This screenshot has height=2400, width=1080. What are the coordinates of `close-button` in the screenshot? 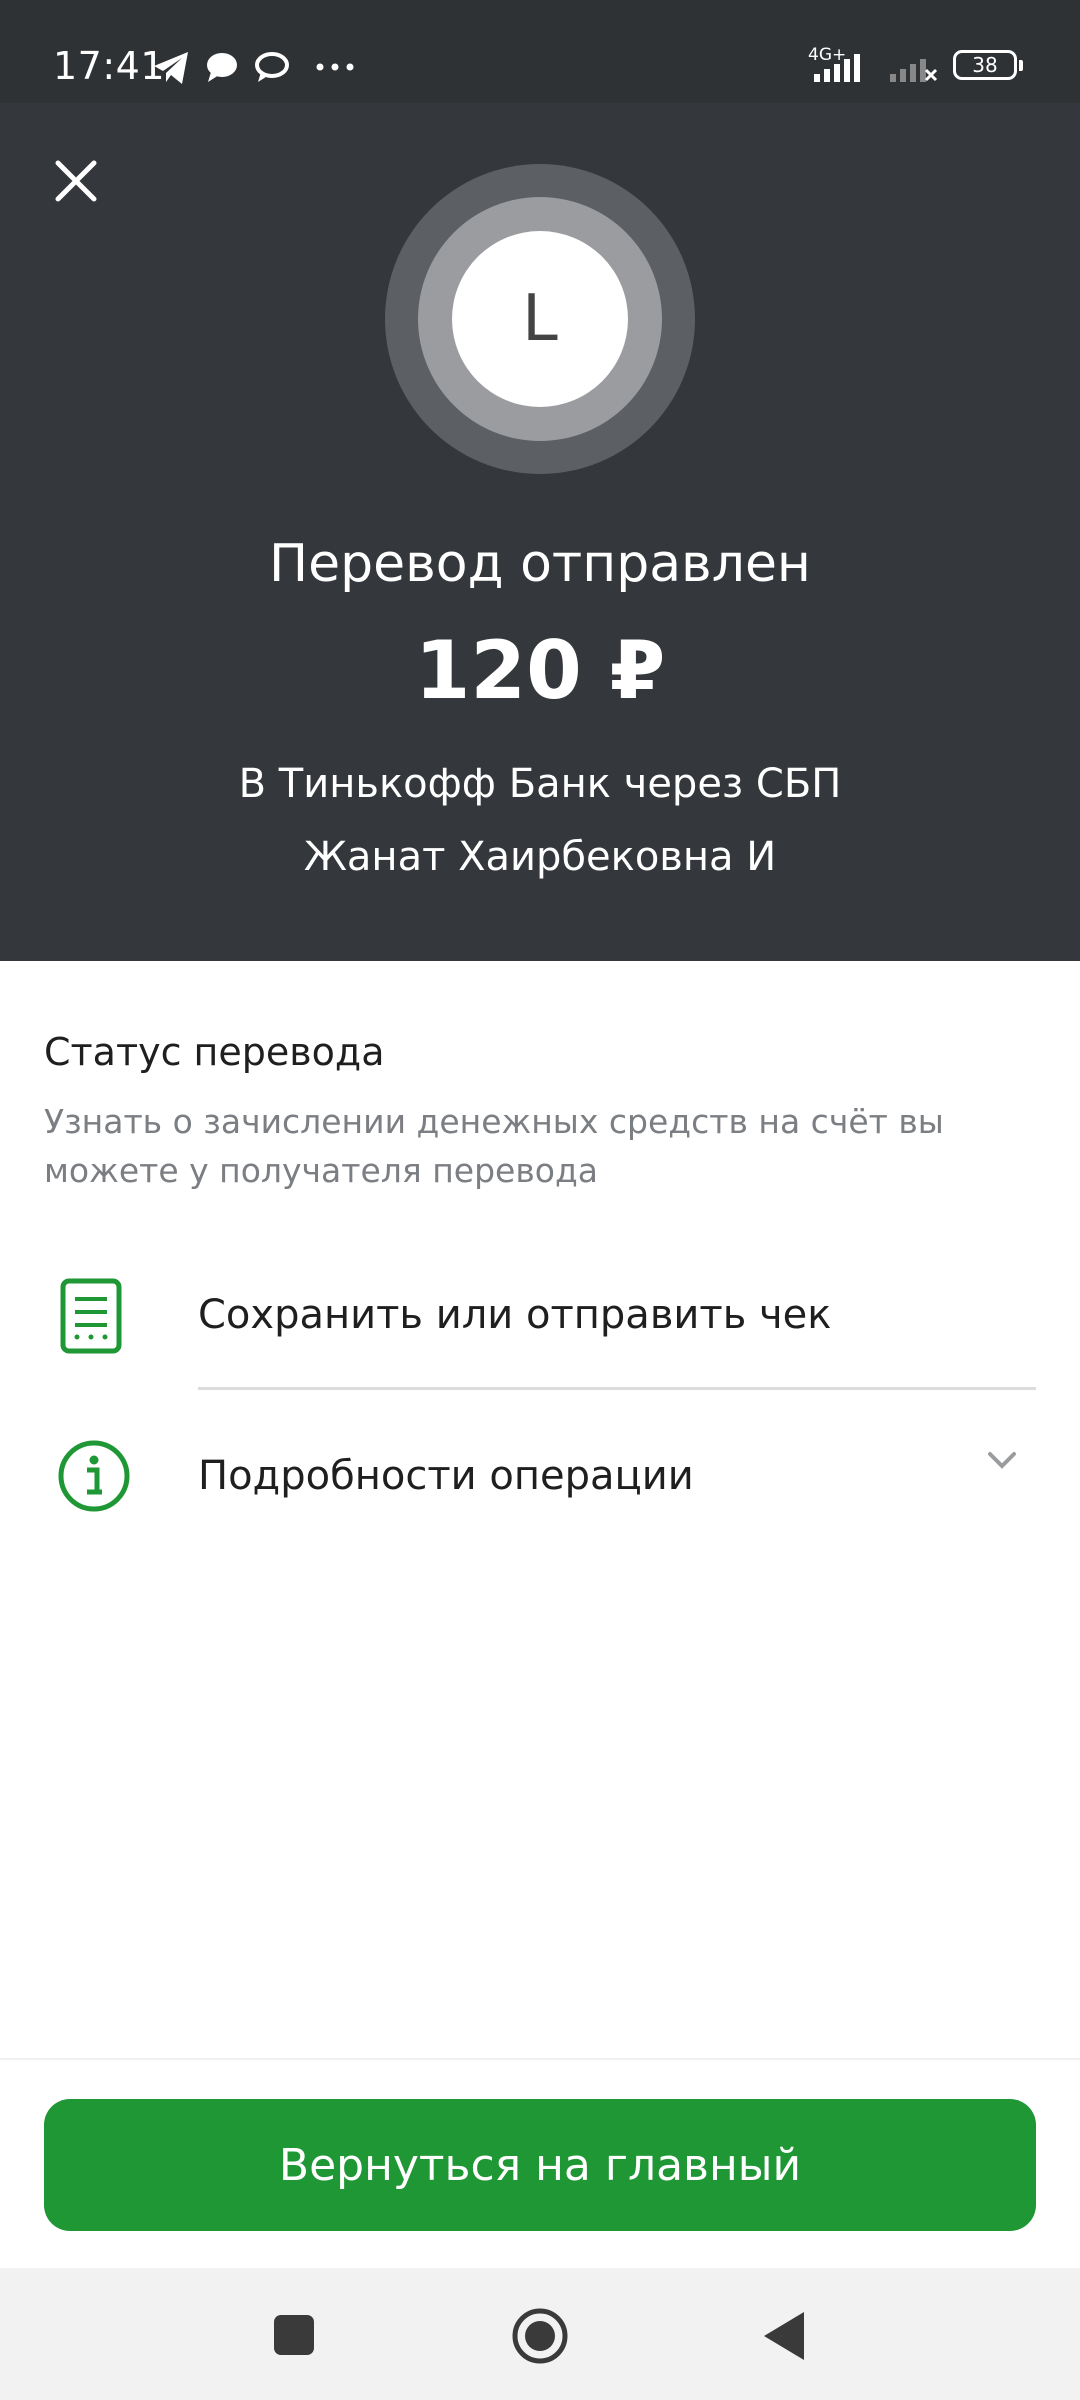 It's located at (76, 181).